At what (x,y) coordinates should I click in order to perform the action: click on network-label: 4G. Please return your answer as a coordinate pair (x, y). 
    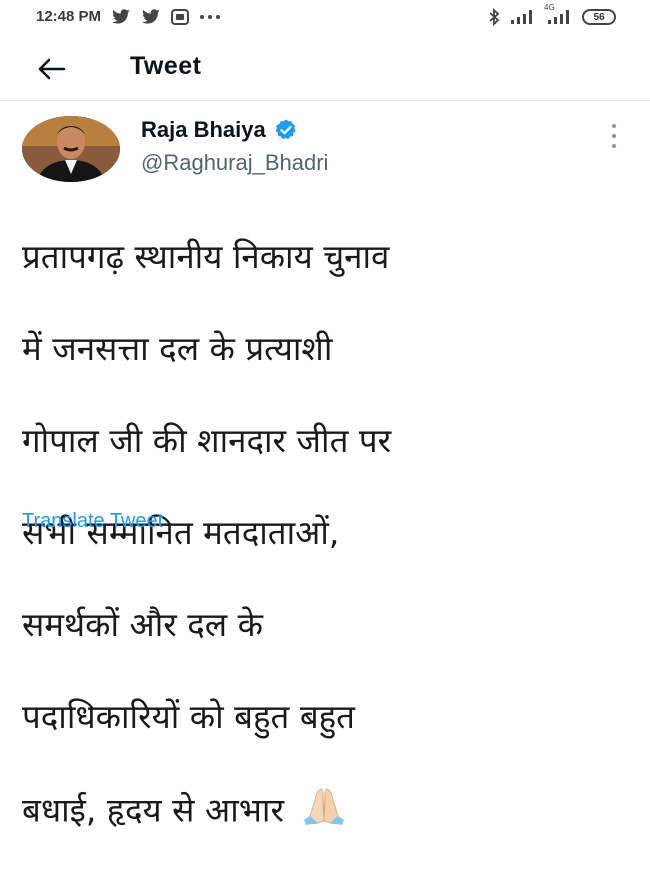
    Looking at the image, I should click on (549, 7).